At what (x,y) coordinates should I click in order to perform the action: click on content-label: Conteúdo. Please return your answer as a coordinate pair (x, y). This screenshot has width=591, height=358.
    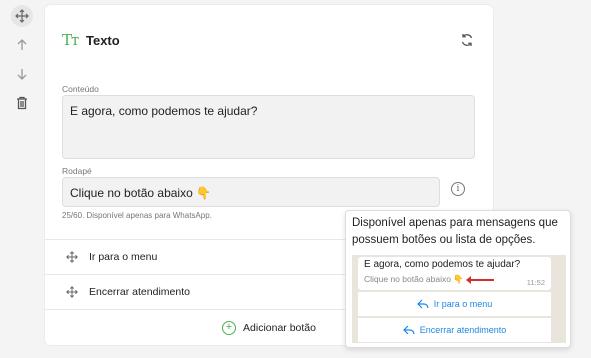
    Looking at the image, I should click on (80, 89).